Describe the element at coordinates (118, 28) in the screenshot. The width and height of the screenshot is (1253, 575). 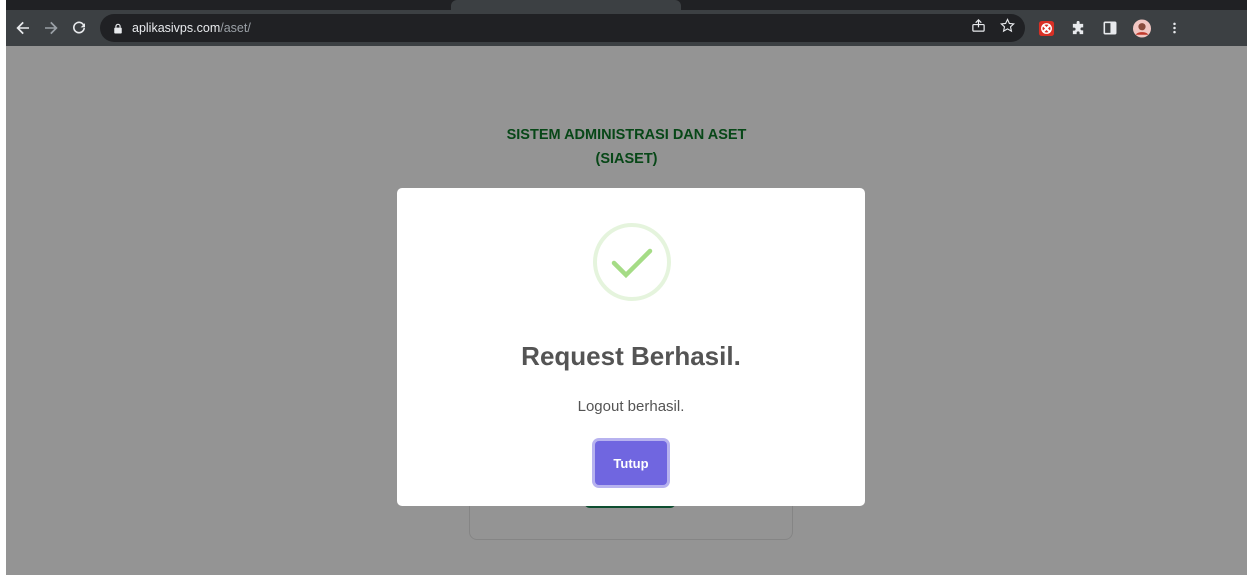
I see `lock-icon` at that location.